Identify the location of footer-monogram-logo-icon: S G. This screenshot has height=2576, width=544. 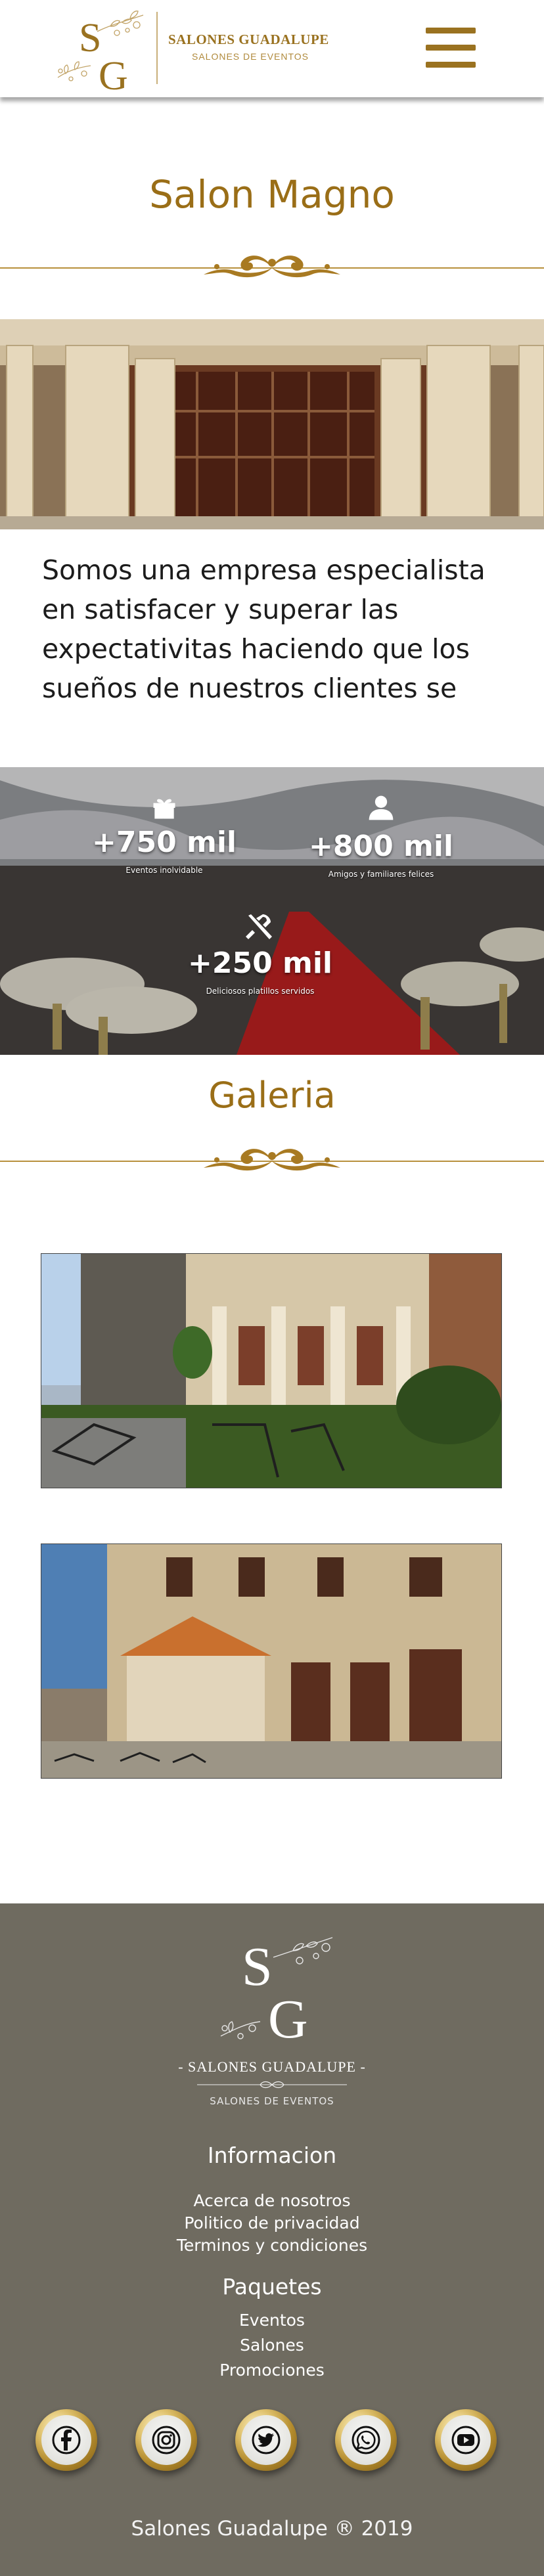
(276, 1992).